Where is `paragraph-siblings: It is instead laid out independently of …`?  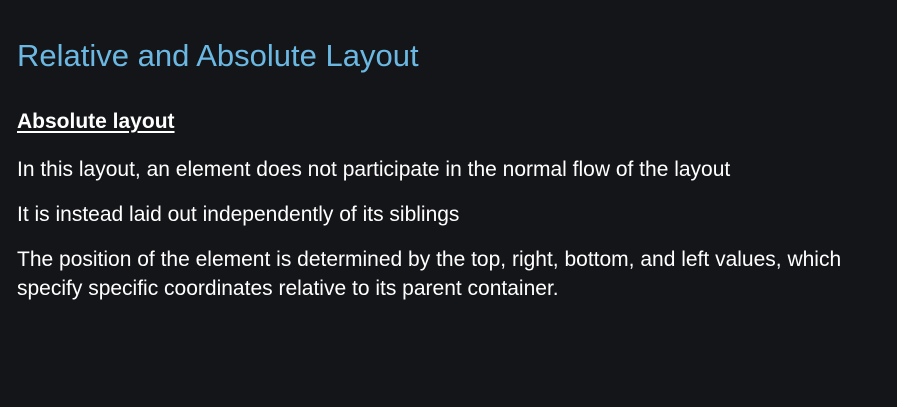 paragraph-siblings: It is instead laid out independently of … is located at coordinates (238, 214).